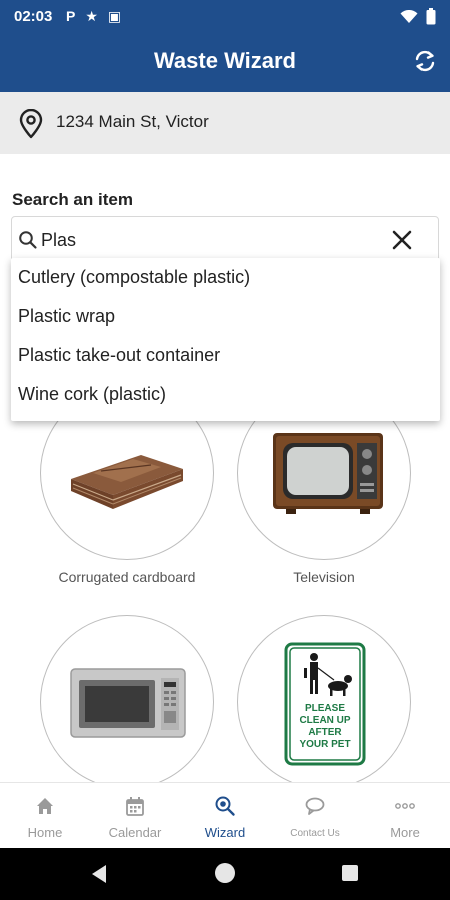 The width and height of the screenshot is (450, 900). I want to click on more-icon, so click(405, 806).